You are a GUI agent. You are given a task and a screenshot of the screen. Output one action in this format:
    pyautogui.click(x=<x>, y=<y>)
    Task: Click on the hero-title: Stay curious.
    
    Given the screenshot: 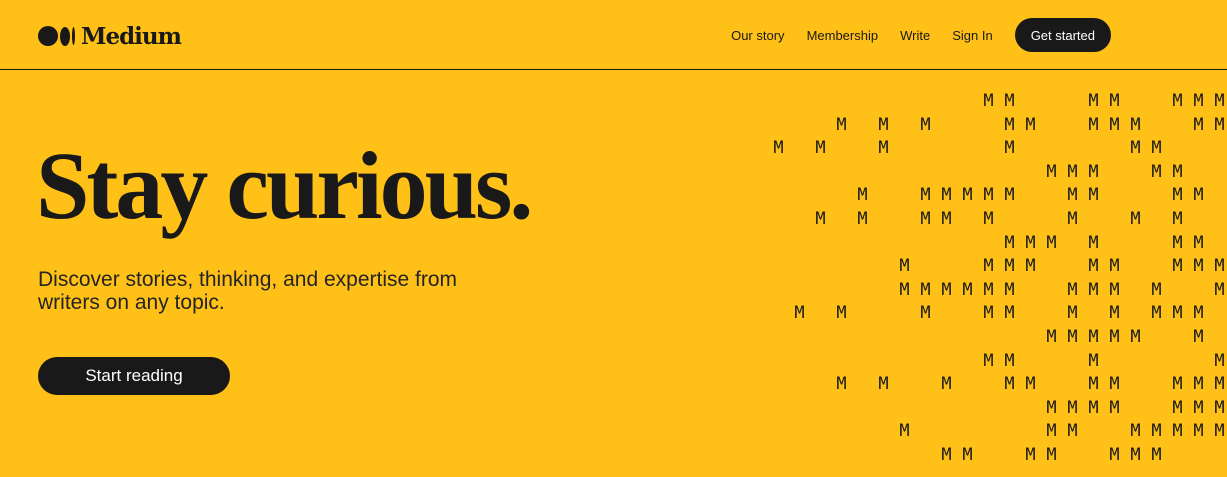 What is the action you would take?
    pyautogui.click(x=284, y=185)
    